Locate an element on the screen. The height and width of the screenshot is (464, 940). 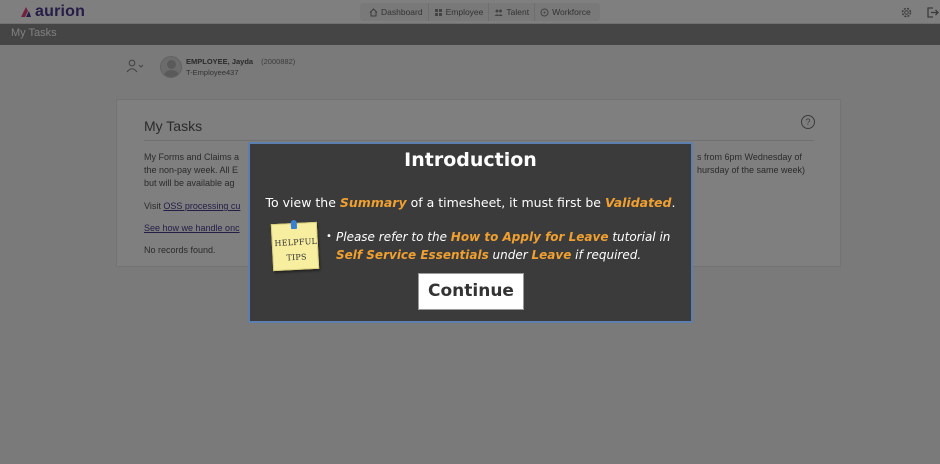
bullet-text: tutorial in is located at coordinates (639, 237).